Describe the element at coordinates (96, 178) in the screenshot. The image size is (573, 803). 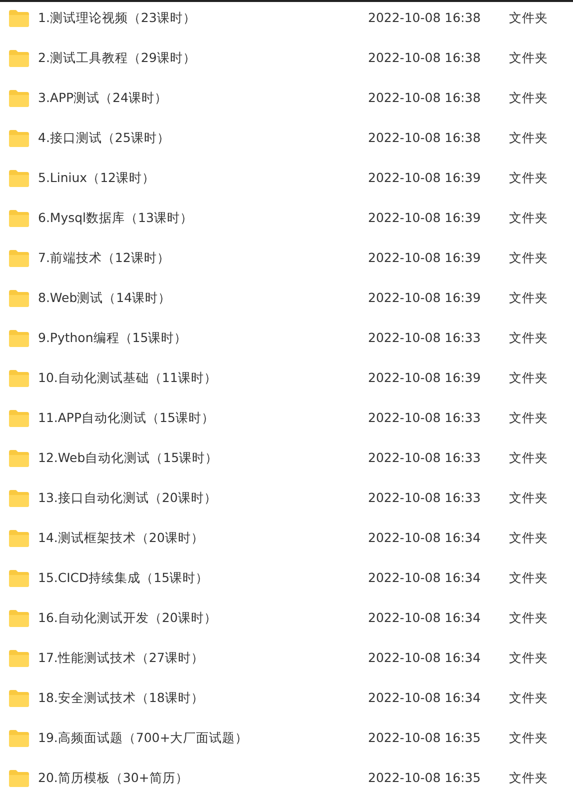
I see `file-name: 5.Liniux（12课时）` at that location.